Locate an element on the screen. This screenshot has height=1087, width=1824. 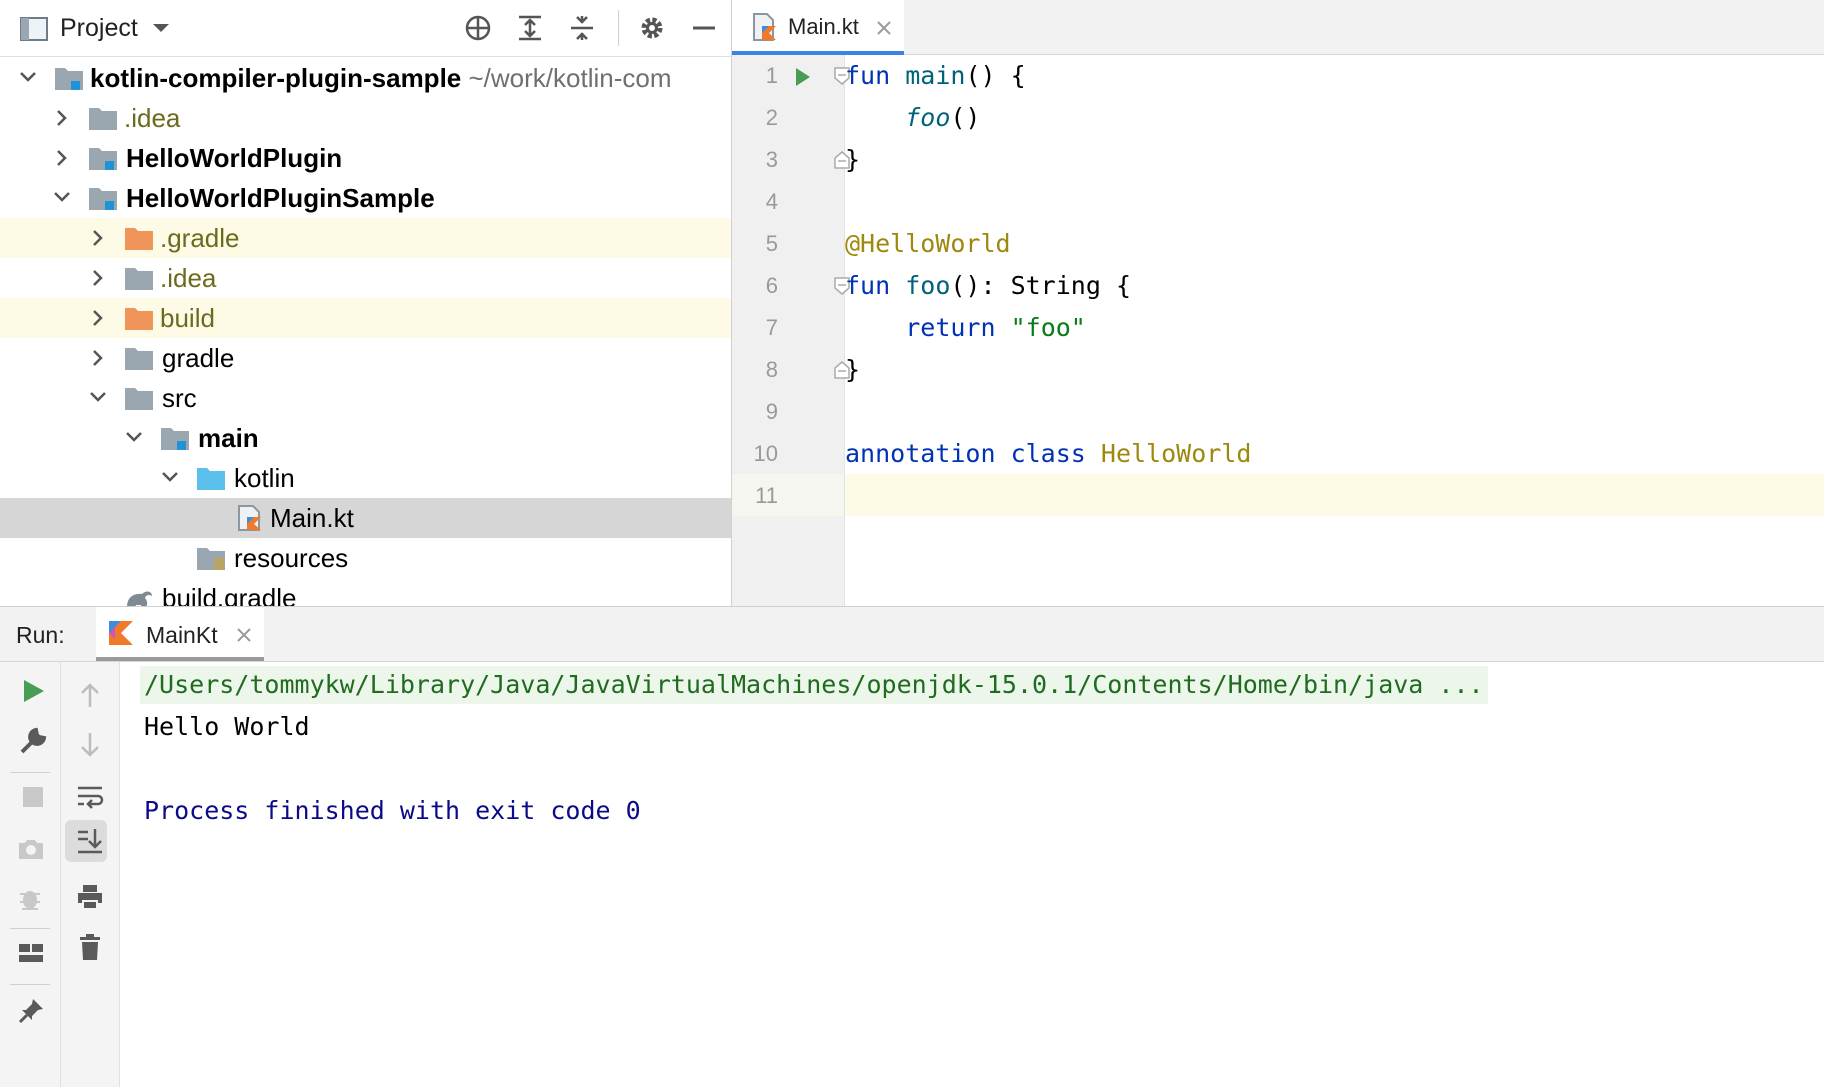
excluded-folder-icon is located at coordinates (139, 319).